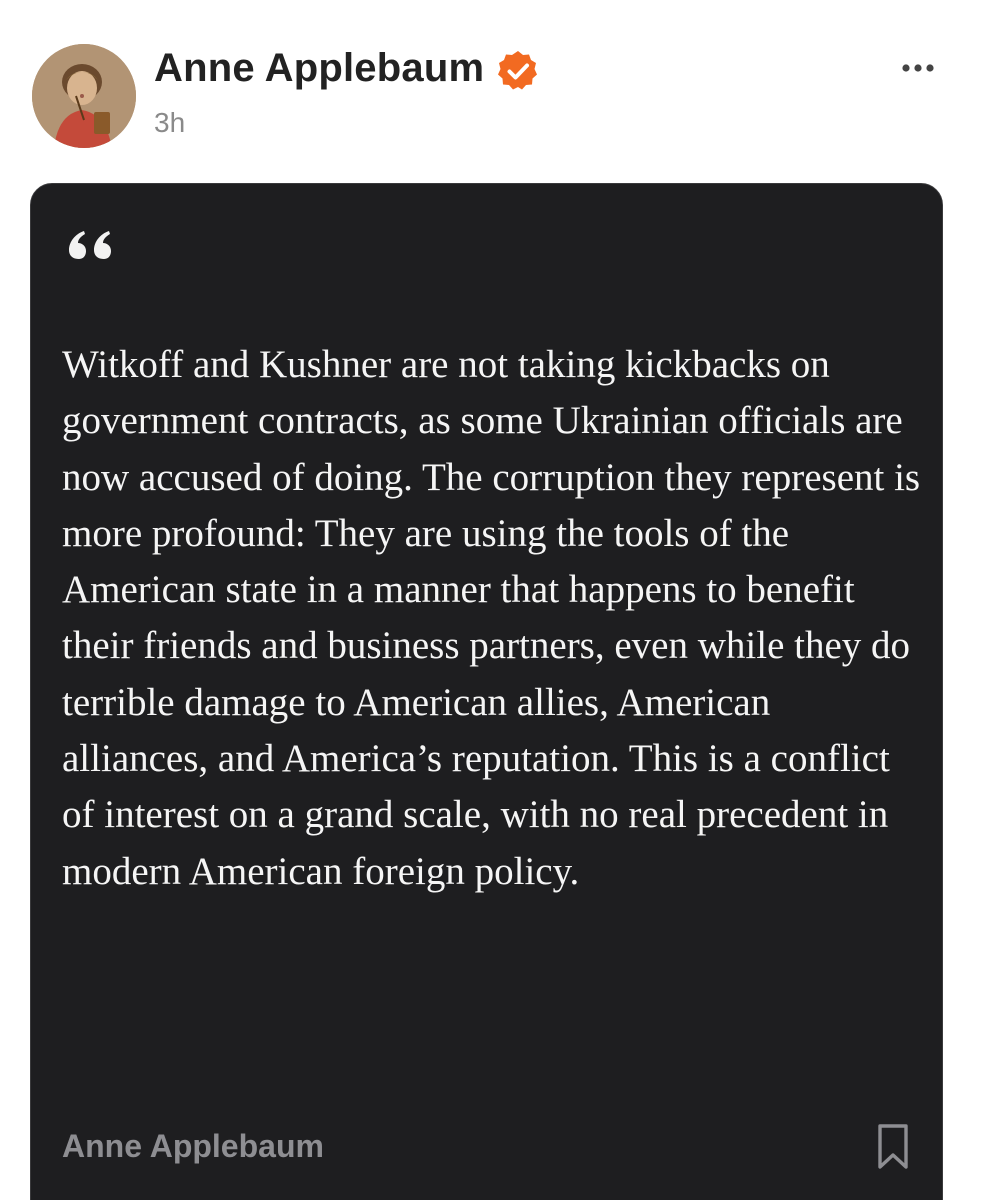 This screenshot has height=1200, width=984. I want to click on author-avatar, so click(84, 96).